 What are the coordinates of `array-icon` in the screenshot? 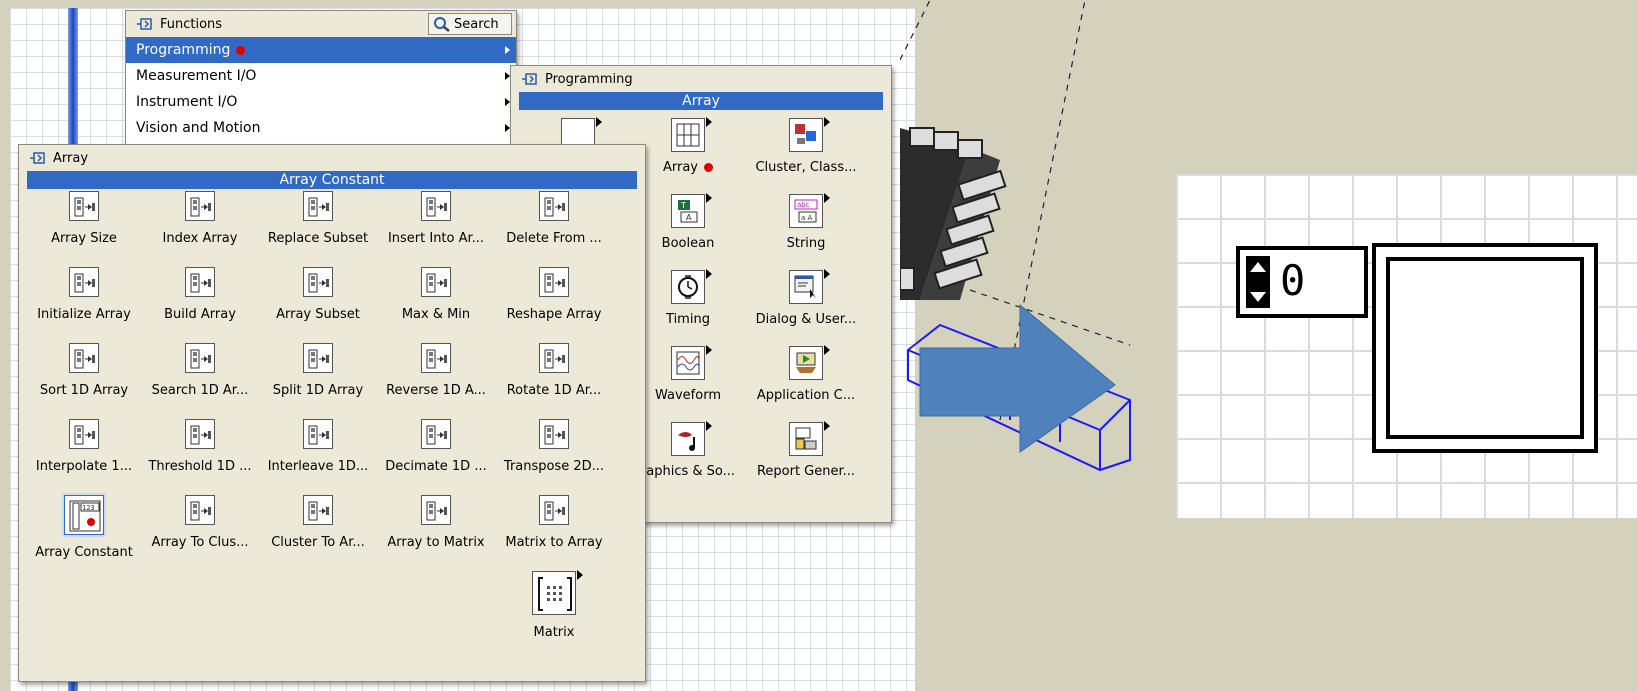 It's located at (691, 134).